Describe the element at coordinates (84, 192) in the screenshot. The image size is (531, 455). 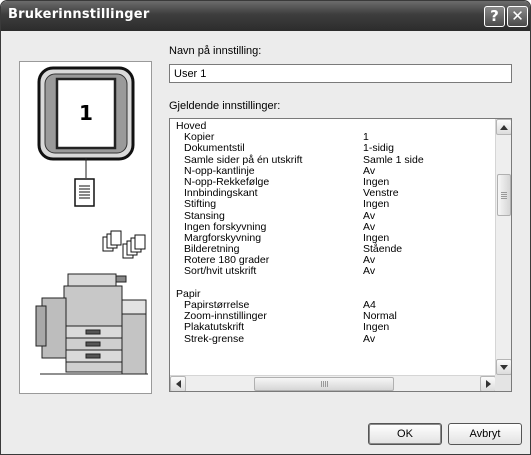
I see `document-icon` at that location.